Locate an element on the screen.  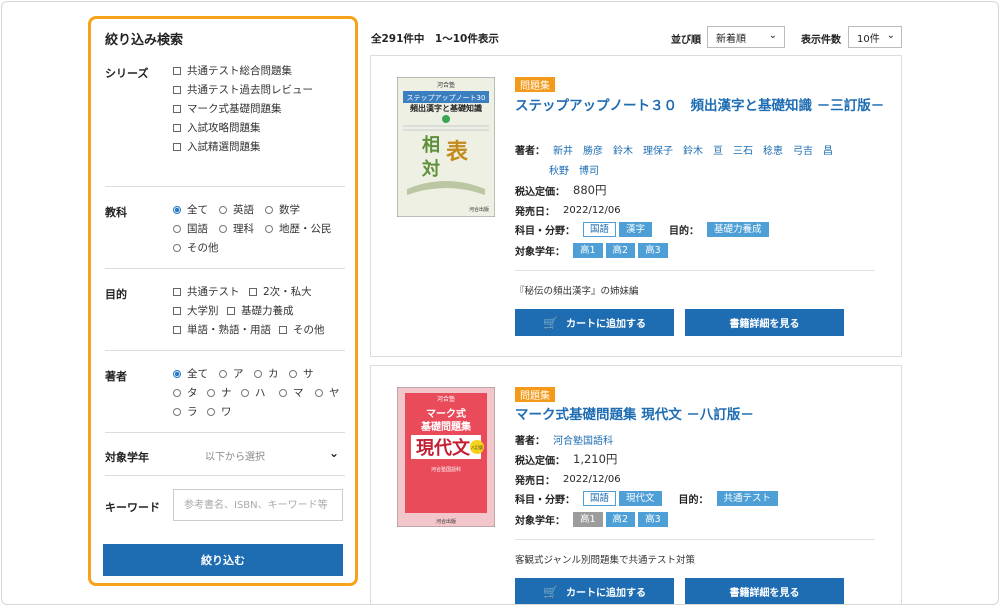
purpose-tag: 基礎力養成 is located at coordinates (738, 229).